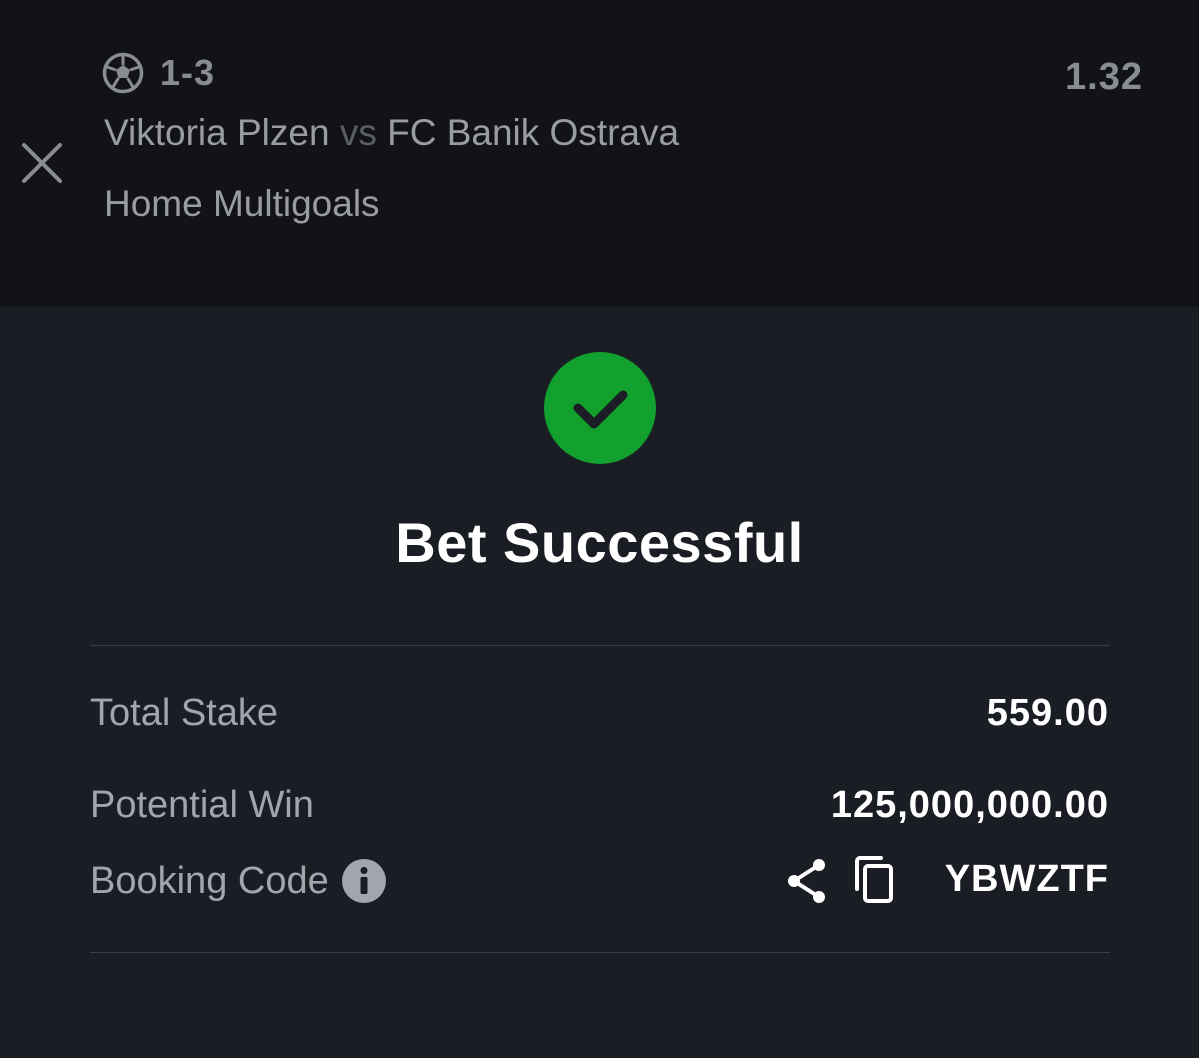  Describe the element at coordinates (533, 132) in the screenshot. I see `away-team: FC Banik Ostrava` at that location.